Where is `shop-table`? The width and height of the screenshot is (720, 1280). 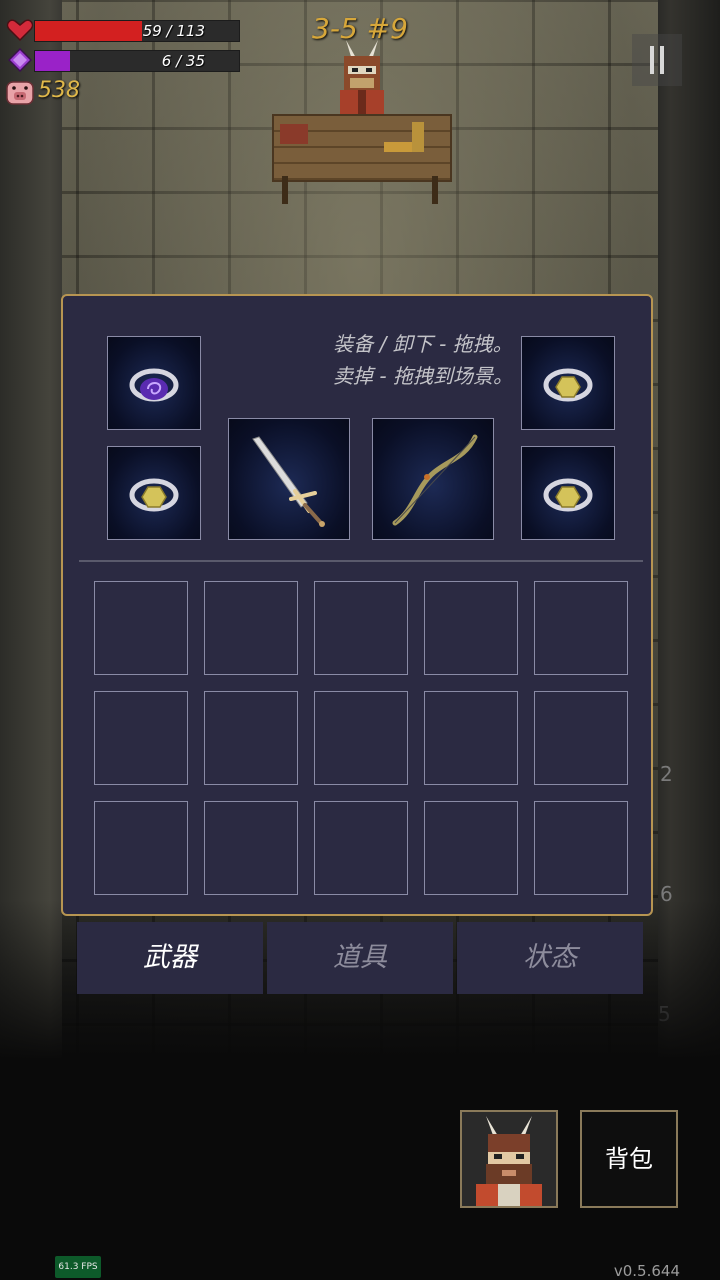 shop-table is located at coordinates (362, 148).